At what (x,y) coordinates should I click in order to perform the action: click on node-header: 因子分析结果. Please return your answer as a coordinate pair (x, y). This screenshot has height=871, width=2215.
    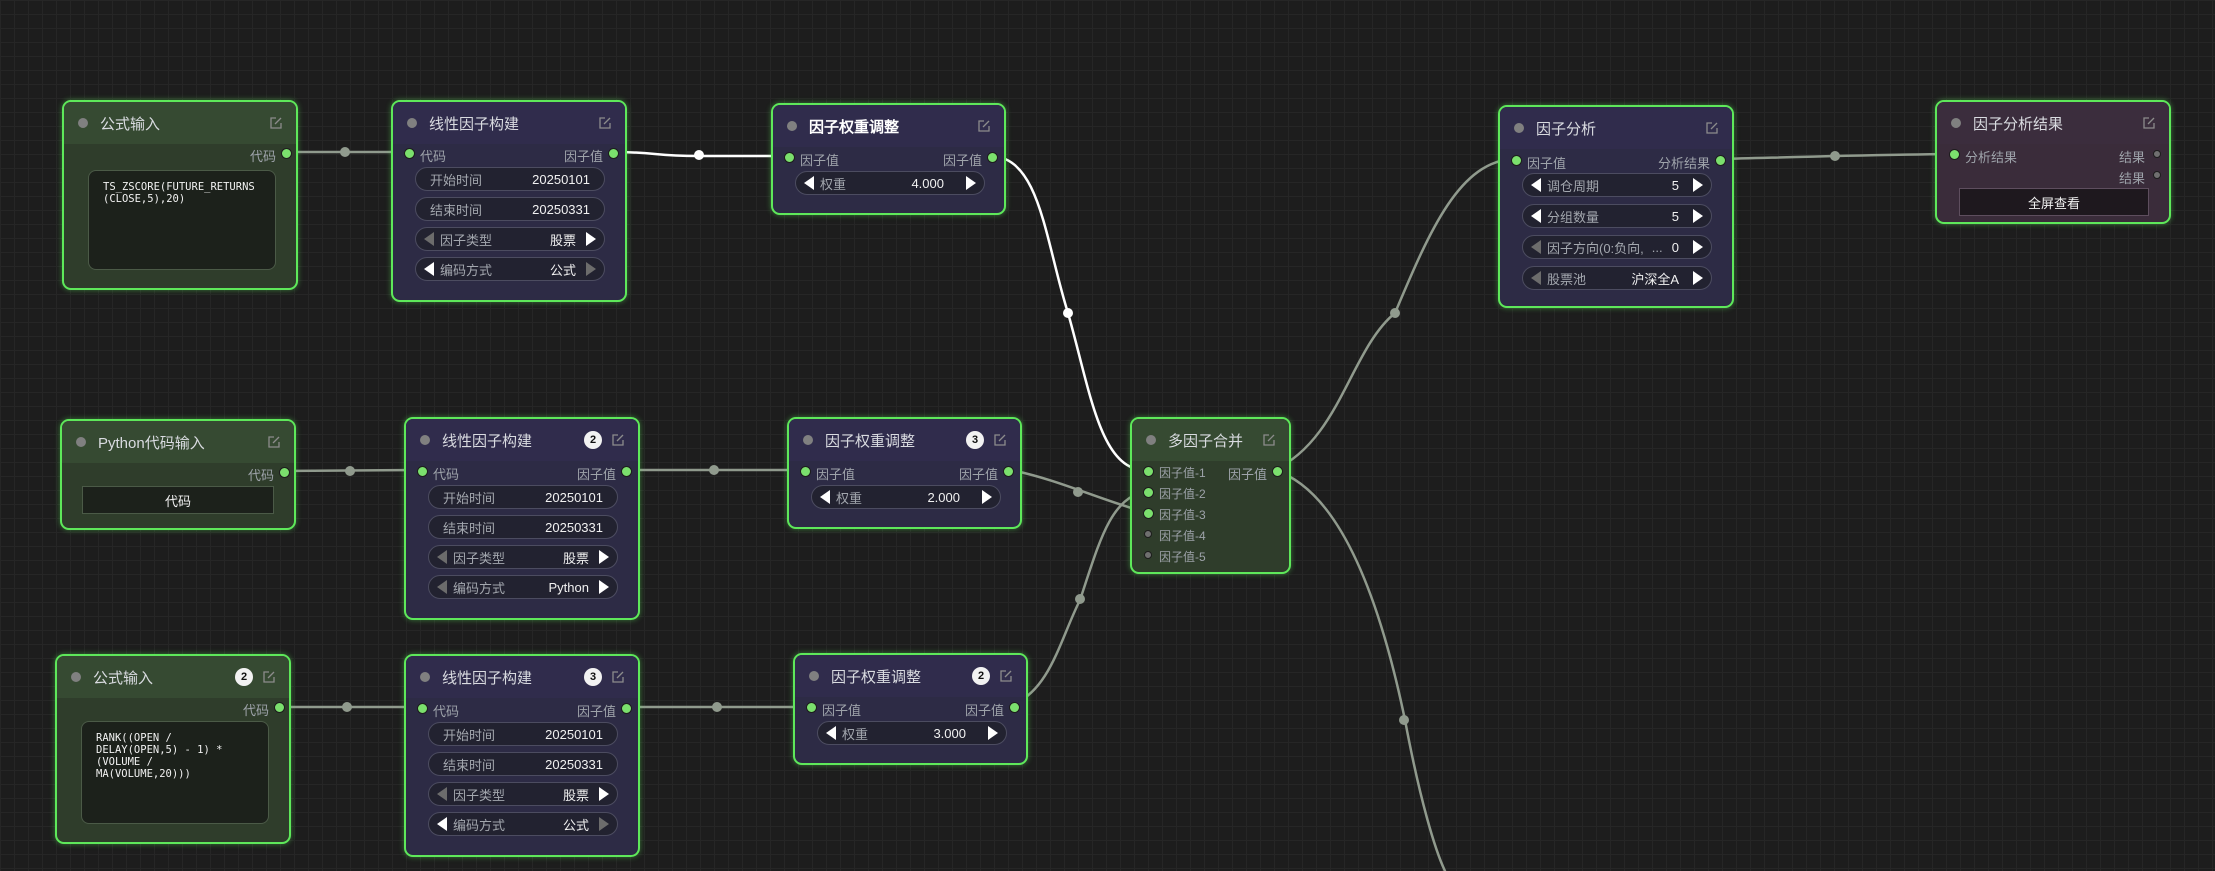
    Looking at the image, I should click on (2053, 123).